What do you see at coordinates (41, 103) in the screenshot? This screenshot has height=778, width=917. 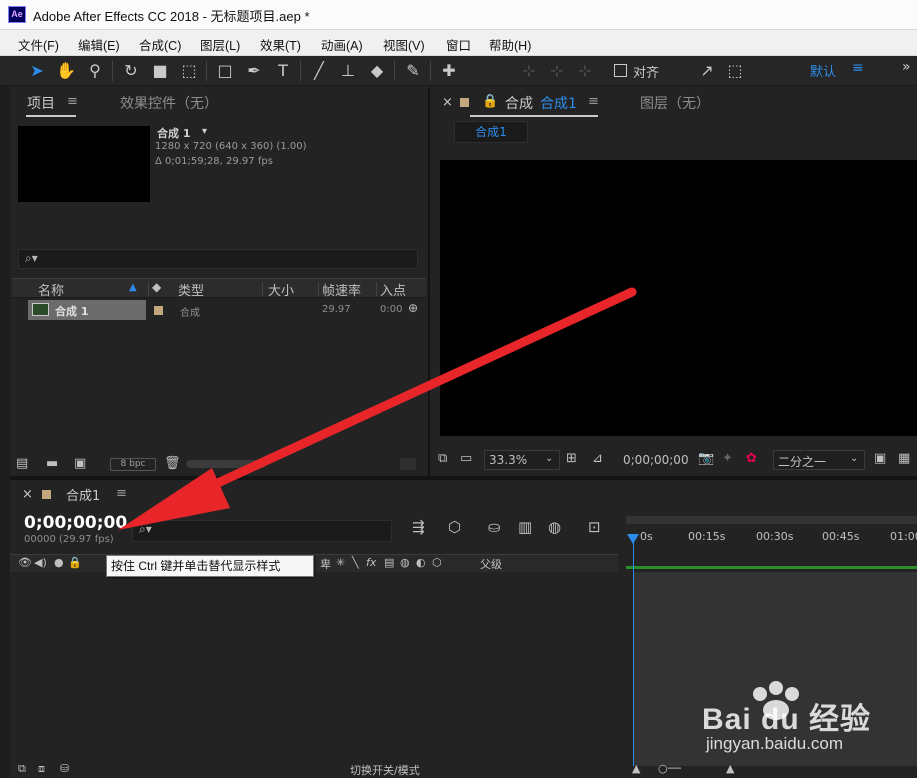 I see `tab-project: 项目` at bounding box center [41, 103].